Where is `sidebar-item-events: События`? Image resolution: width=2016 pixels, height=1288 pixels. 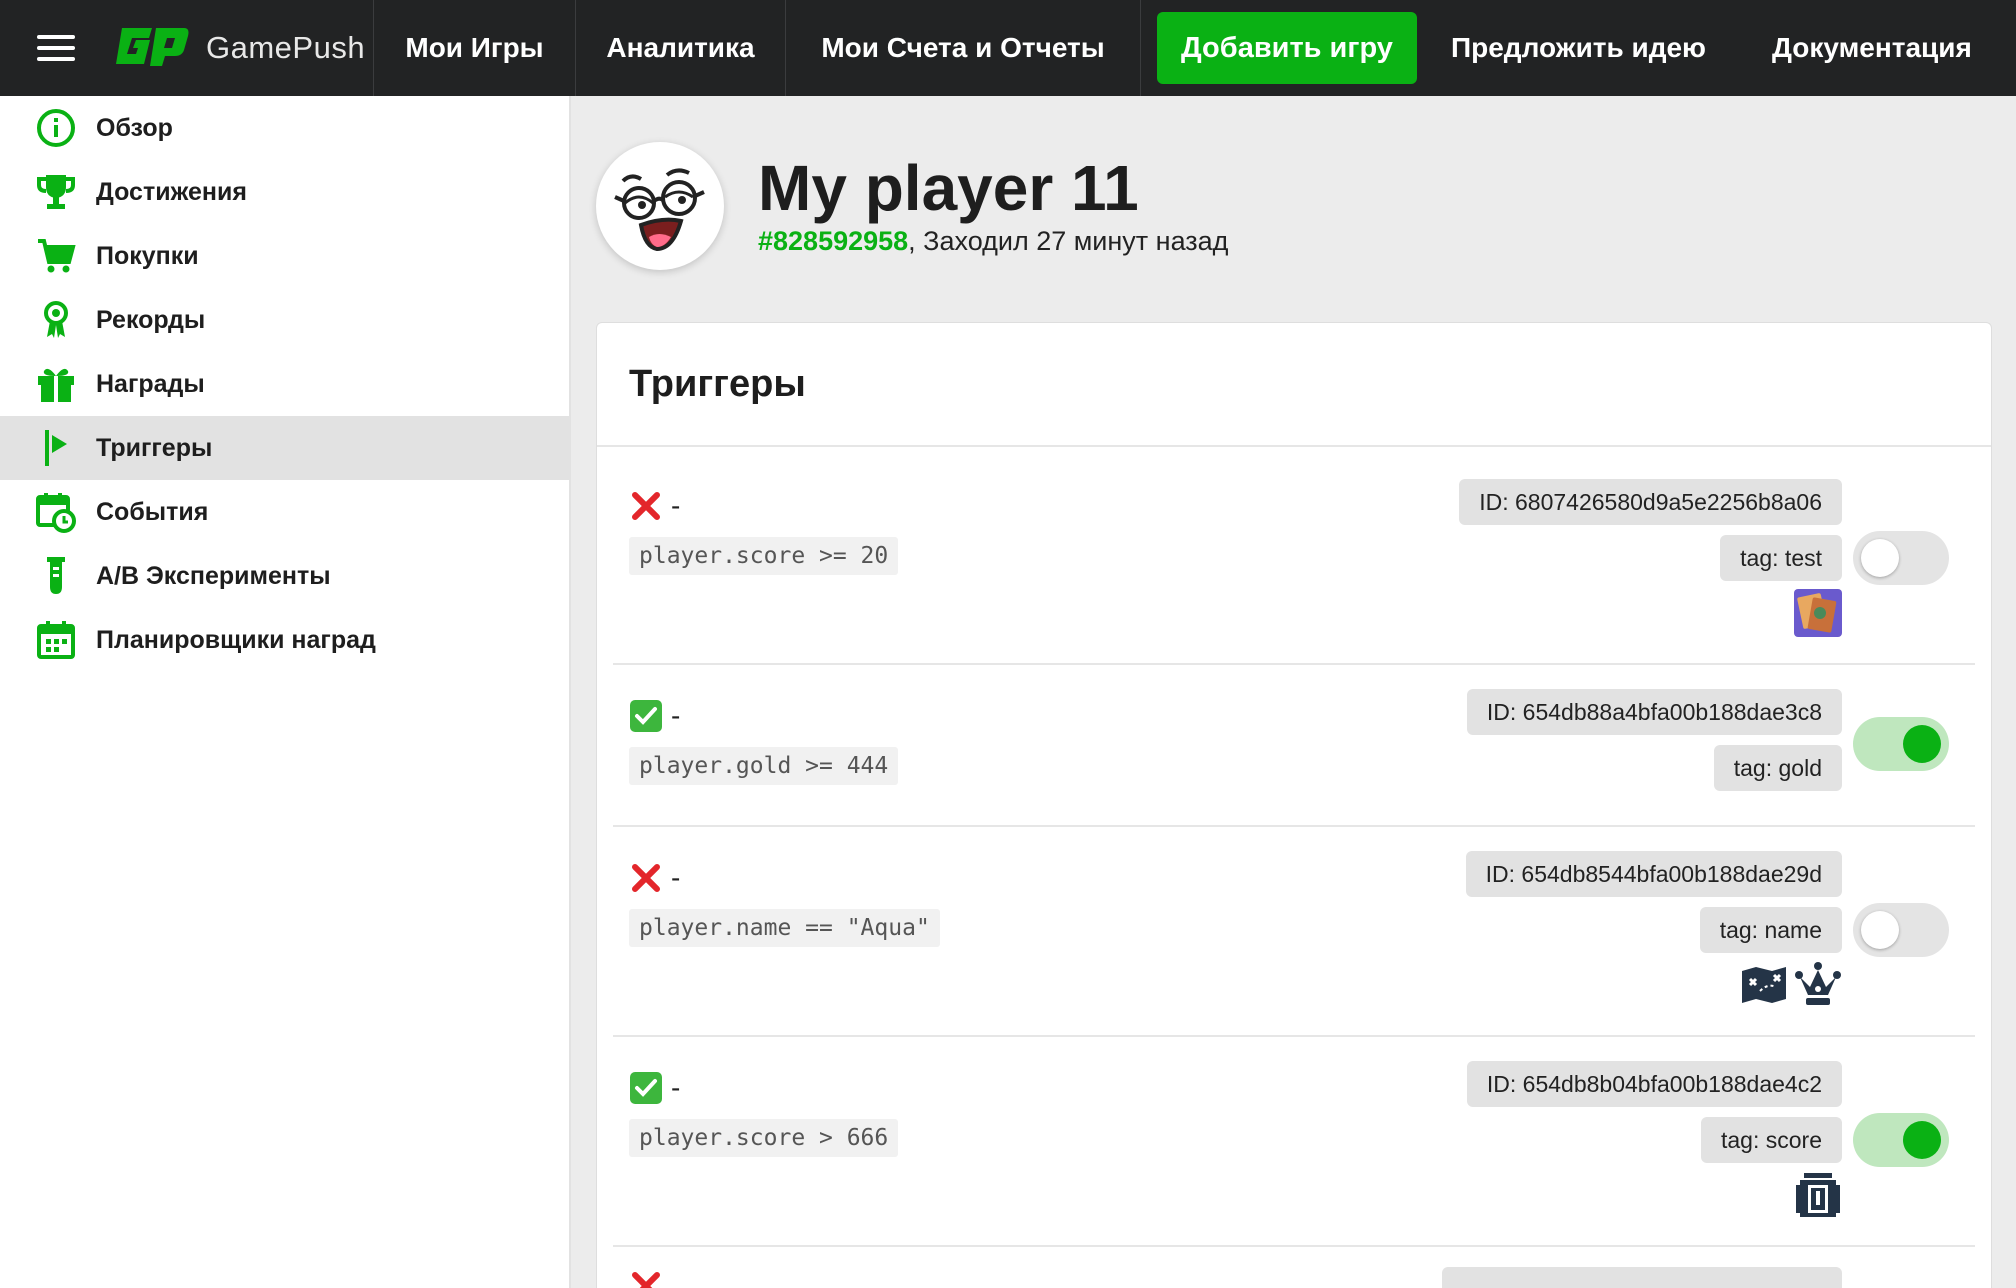 sidebar-item-events: События is located at coordinates (284, 512).